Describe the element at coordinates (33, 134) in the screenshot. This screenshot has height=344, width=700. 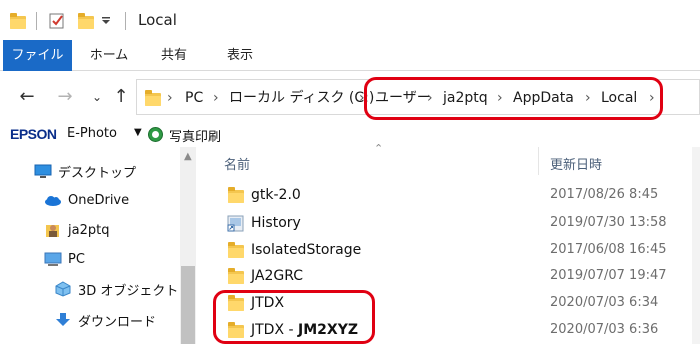
I see `epson-logo: EPSON` at that location.